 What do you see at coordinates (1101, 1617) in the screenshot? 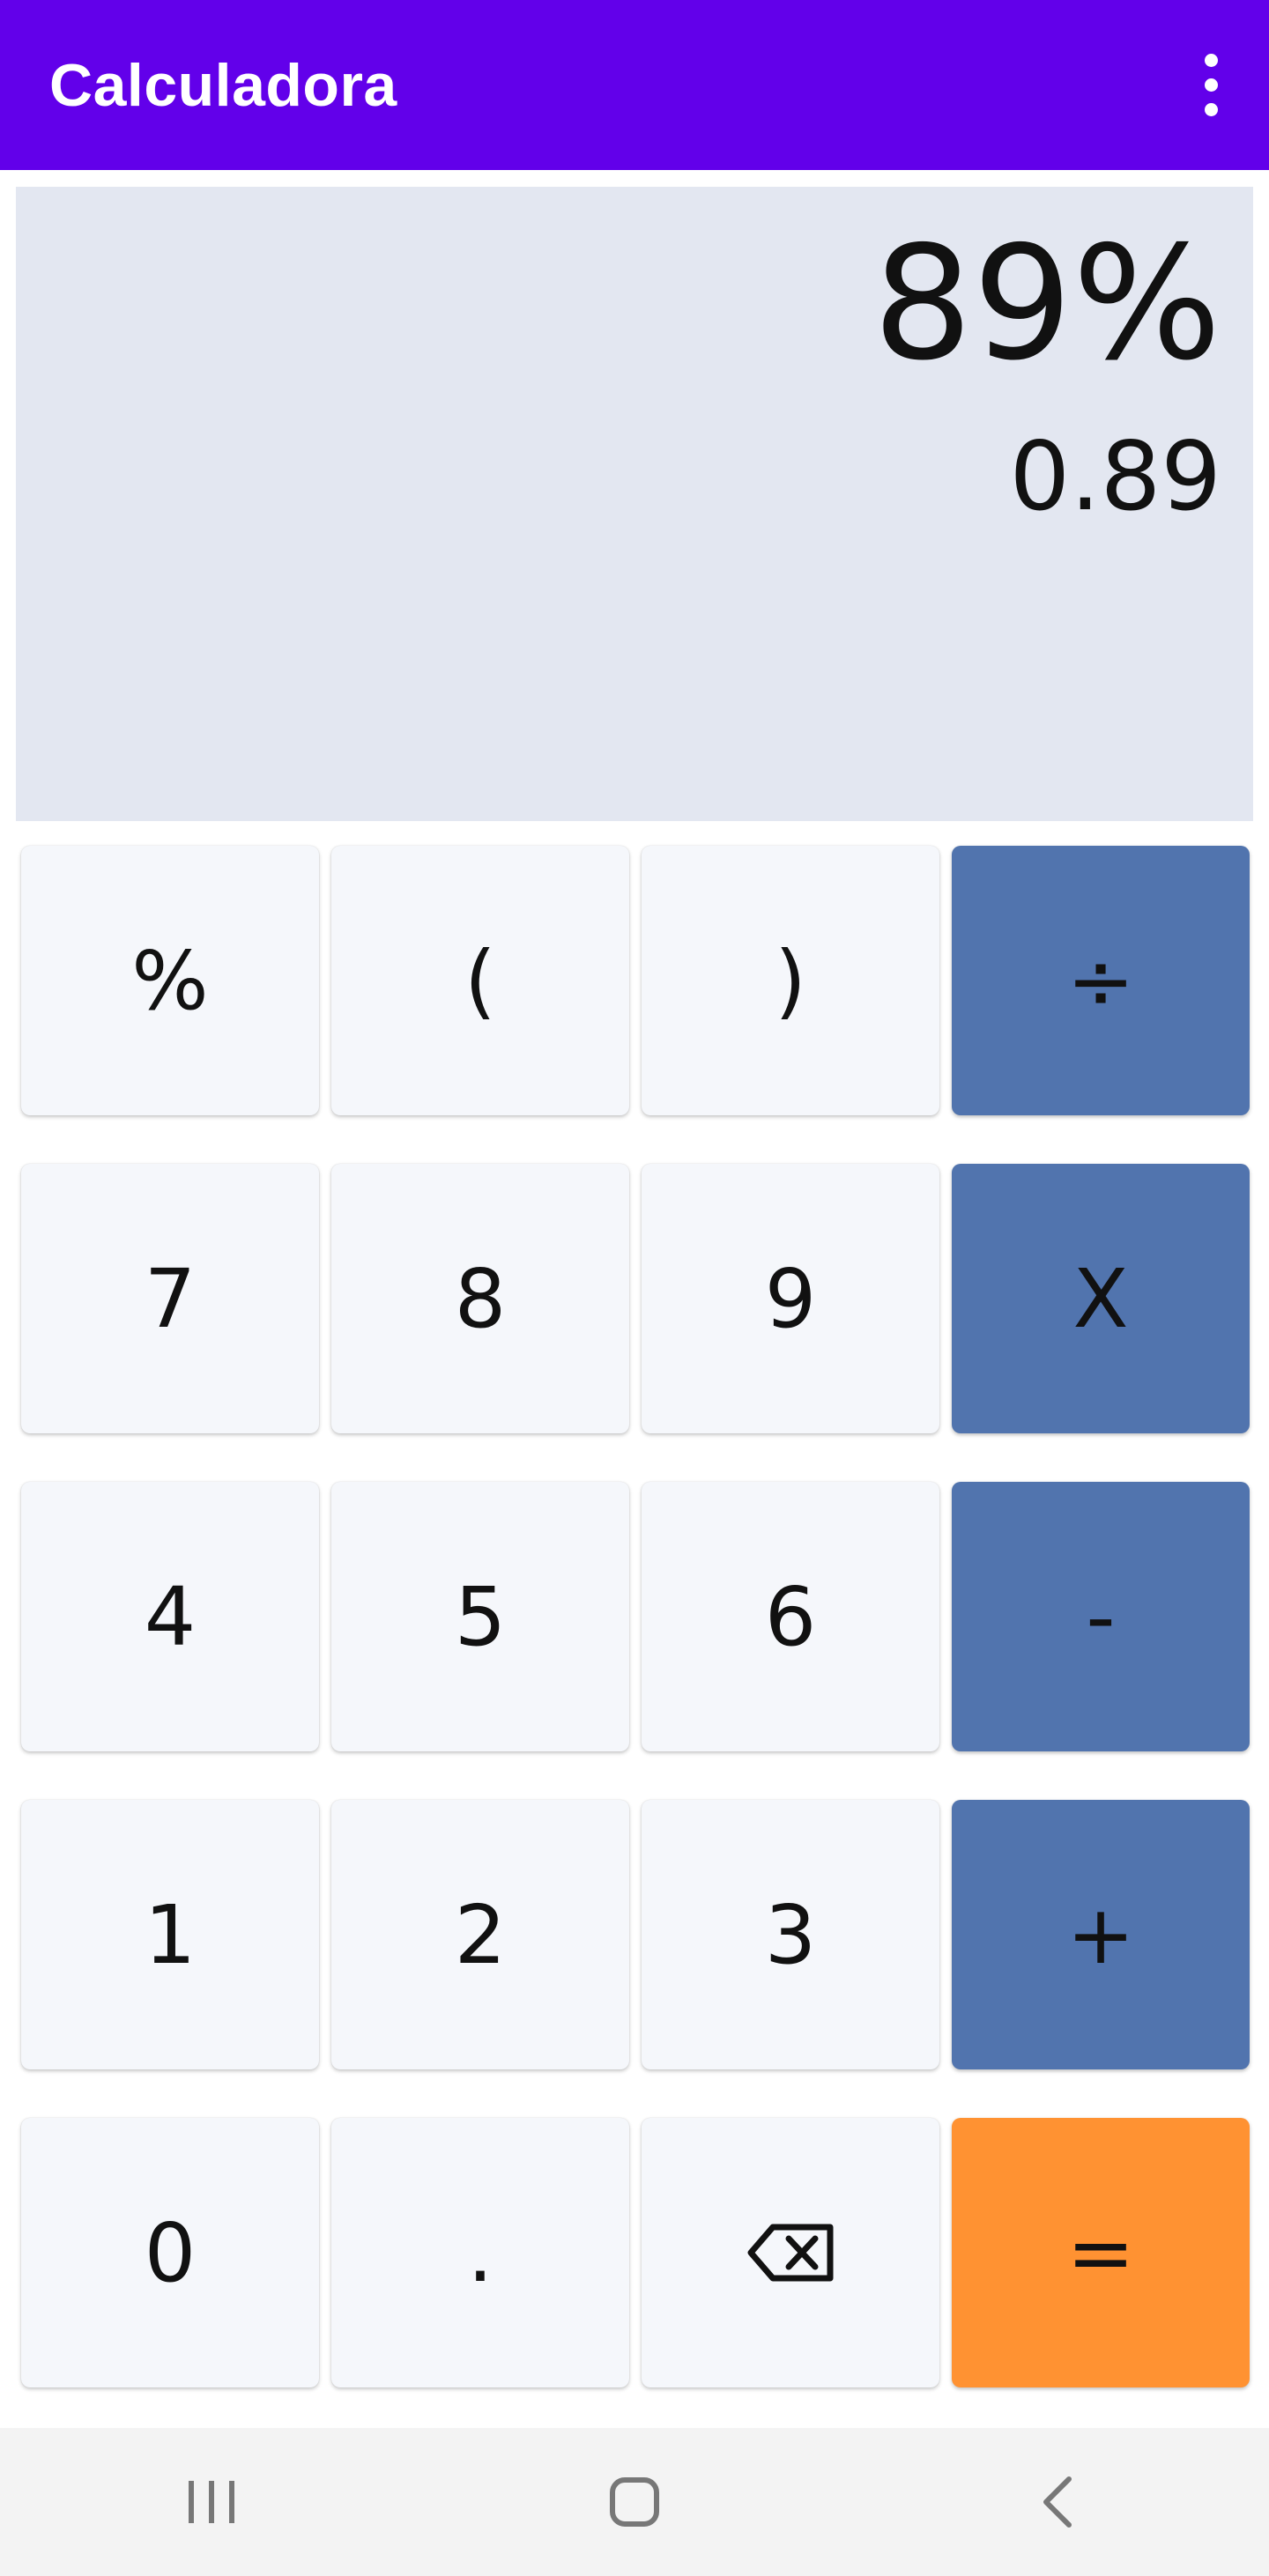
I see `subtract-key: -` at bounding box center [1101, 1617].